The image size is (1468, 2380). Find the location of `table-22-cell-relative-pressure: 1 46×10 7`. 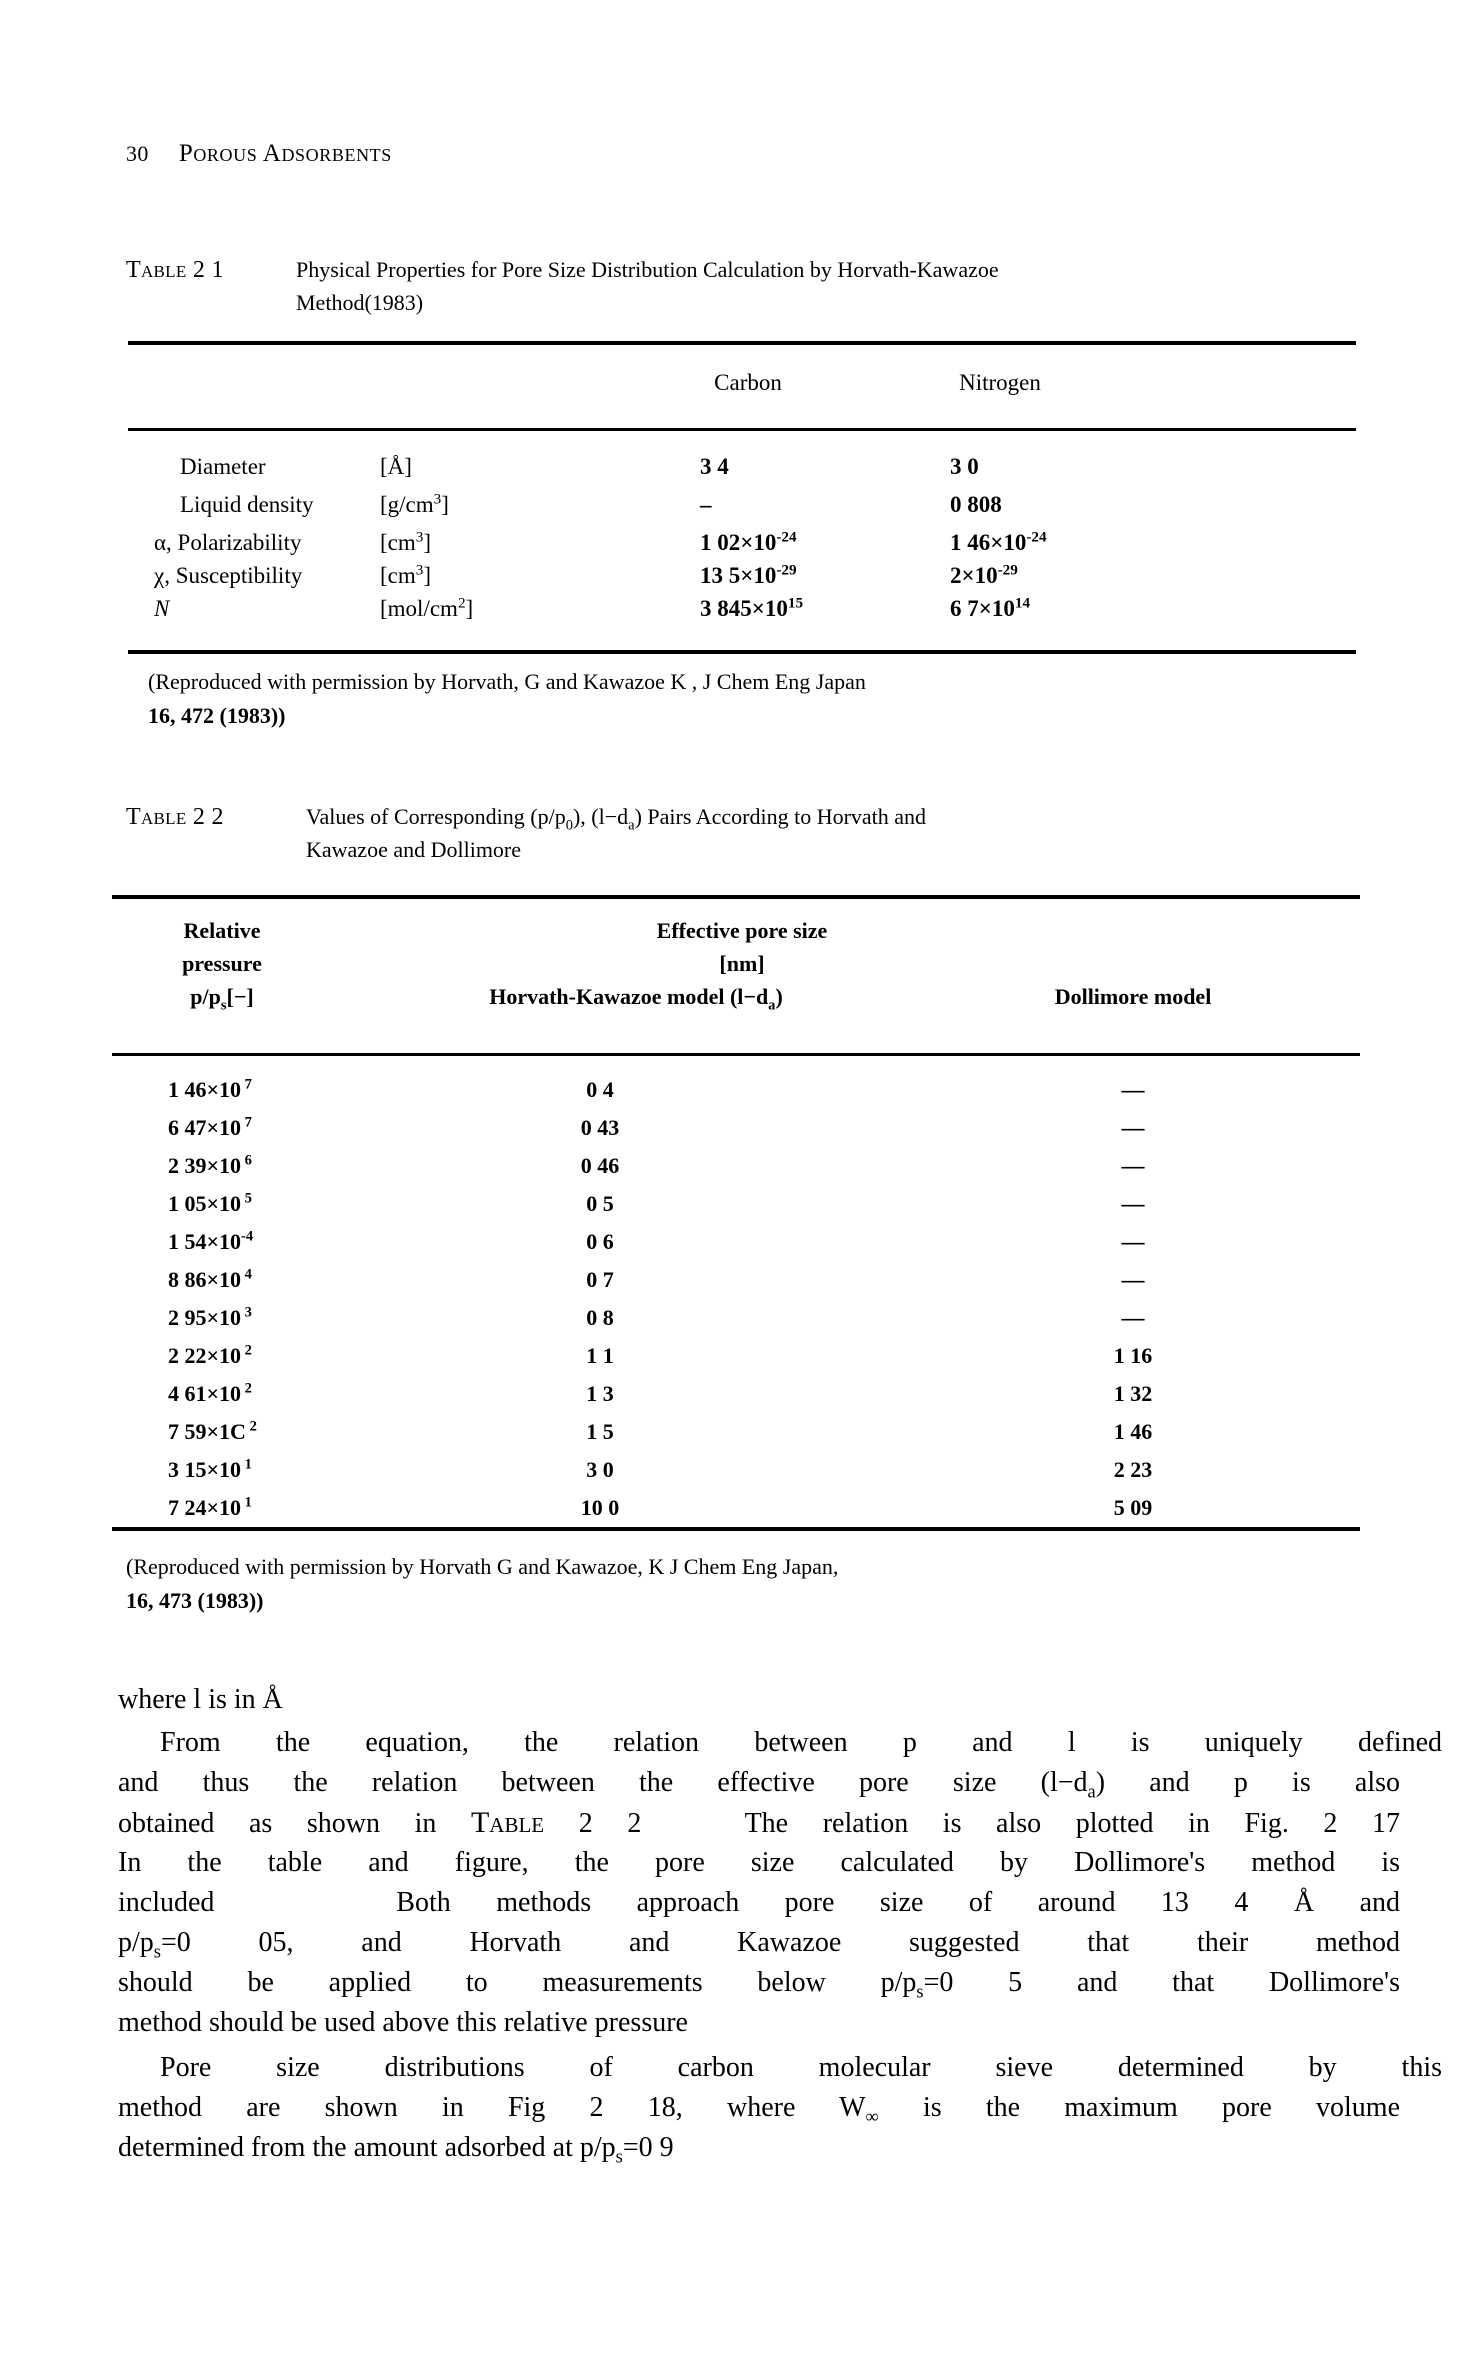

table-22-cell-relative-pressure: 1 46×10 7 is located at coordinates (210, 1089).